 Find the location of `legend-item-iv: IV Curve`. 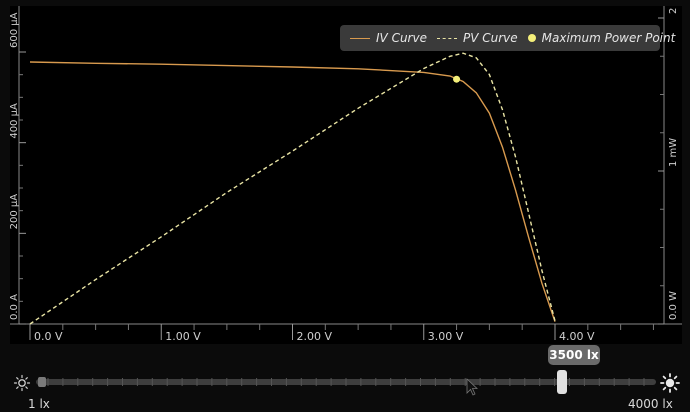

legend-item-iv: IV Curve is located at coordinates (388, 38).